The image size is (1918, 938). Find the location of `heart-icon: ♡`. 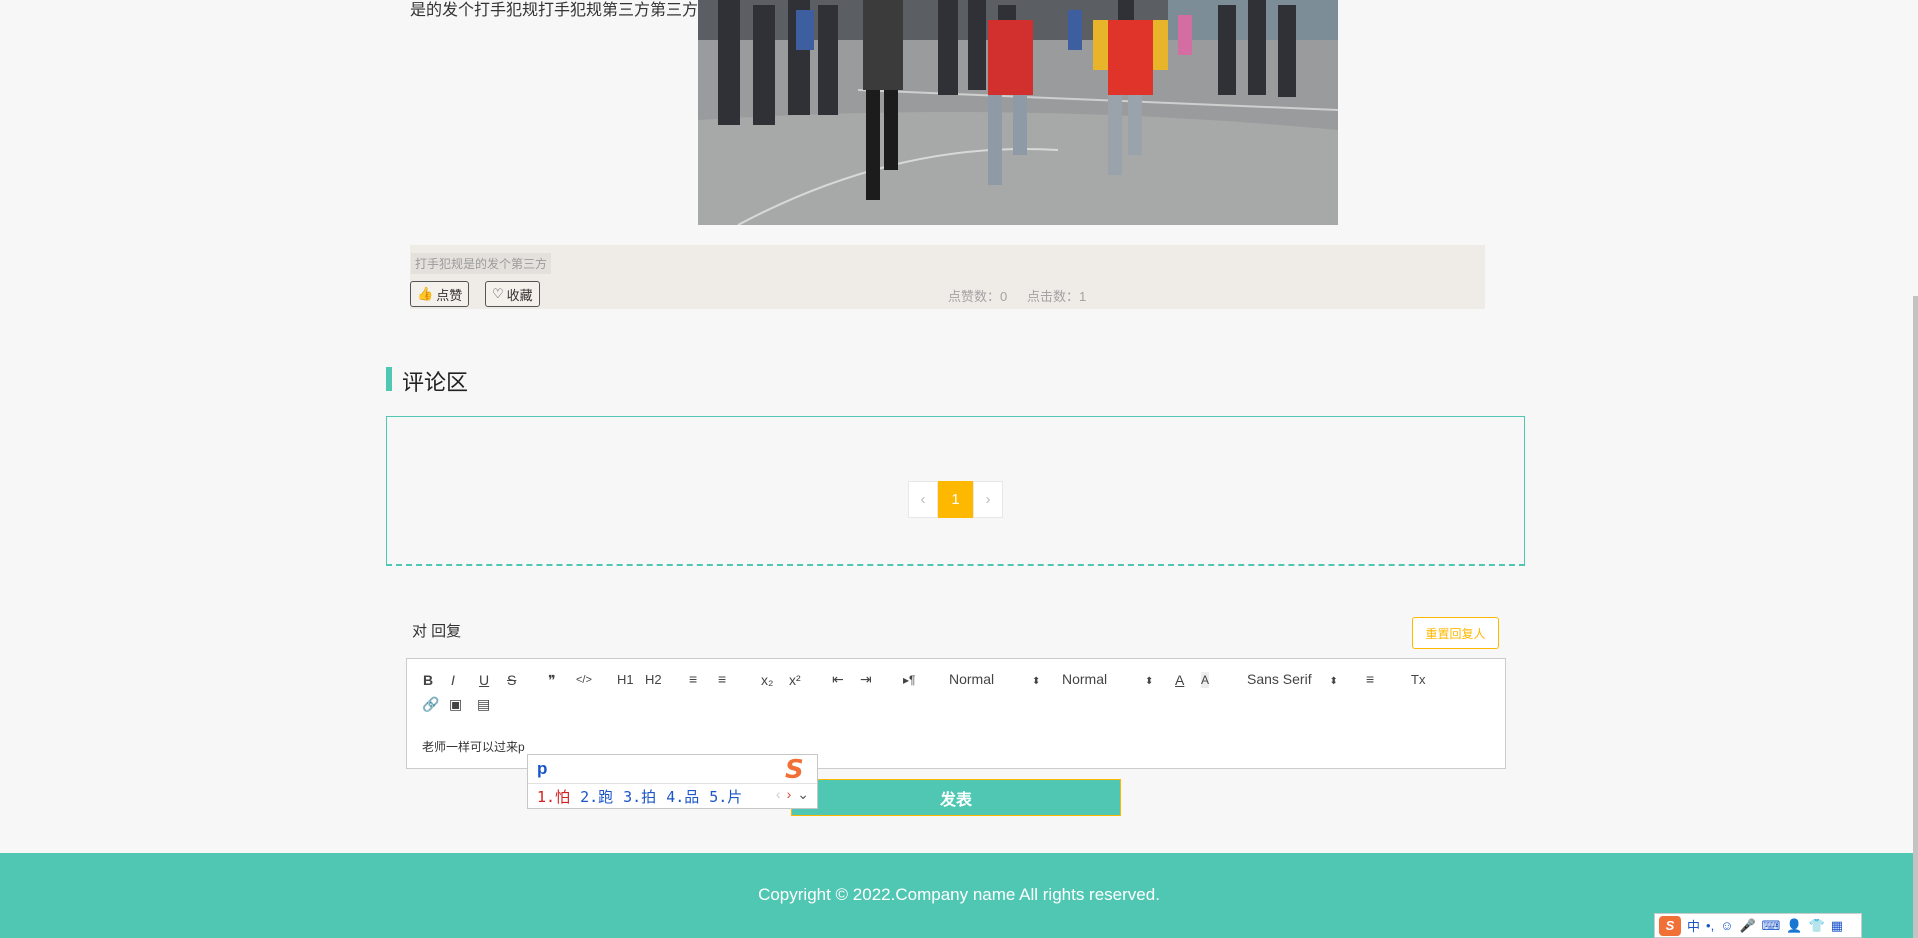

heart-icon: ♡ is located at coordinates (498, 293).